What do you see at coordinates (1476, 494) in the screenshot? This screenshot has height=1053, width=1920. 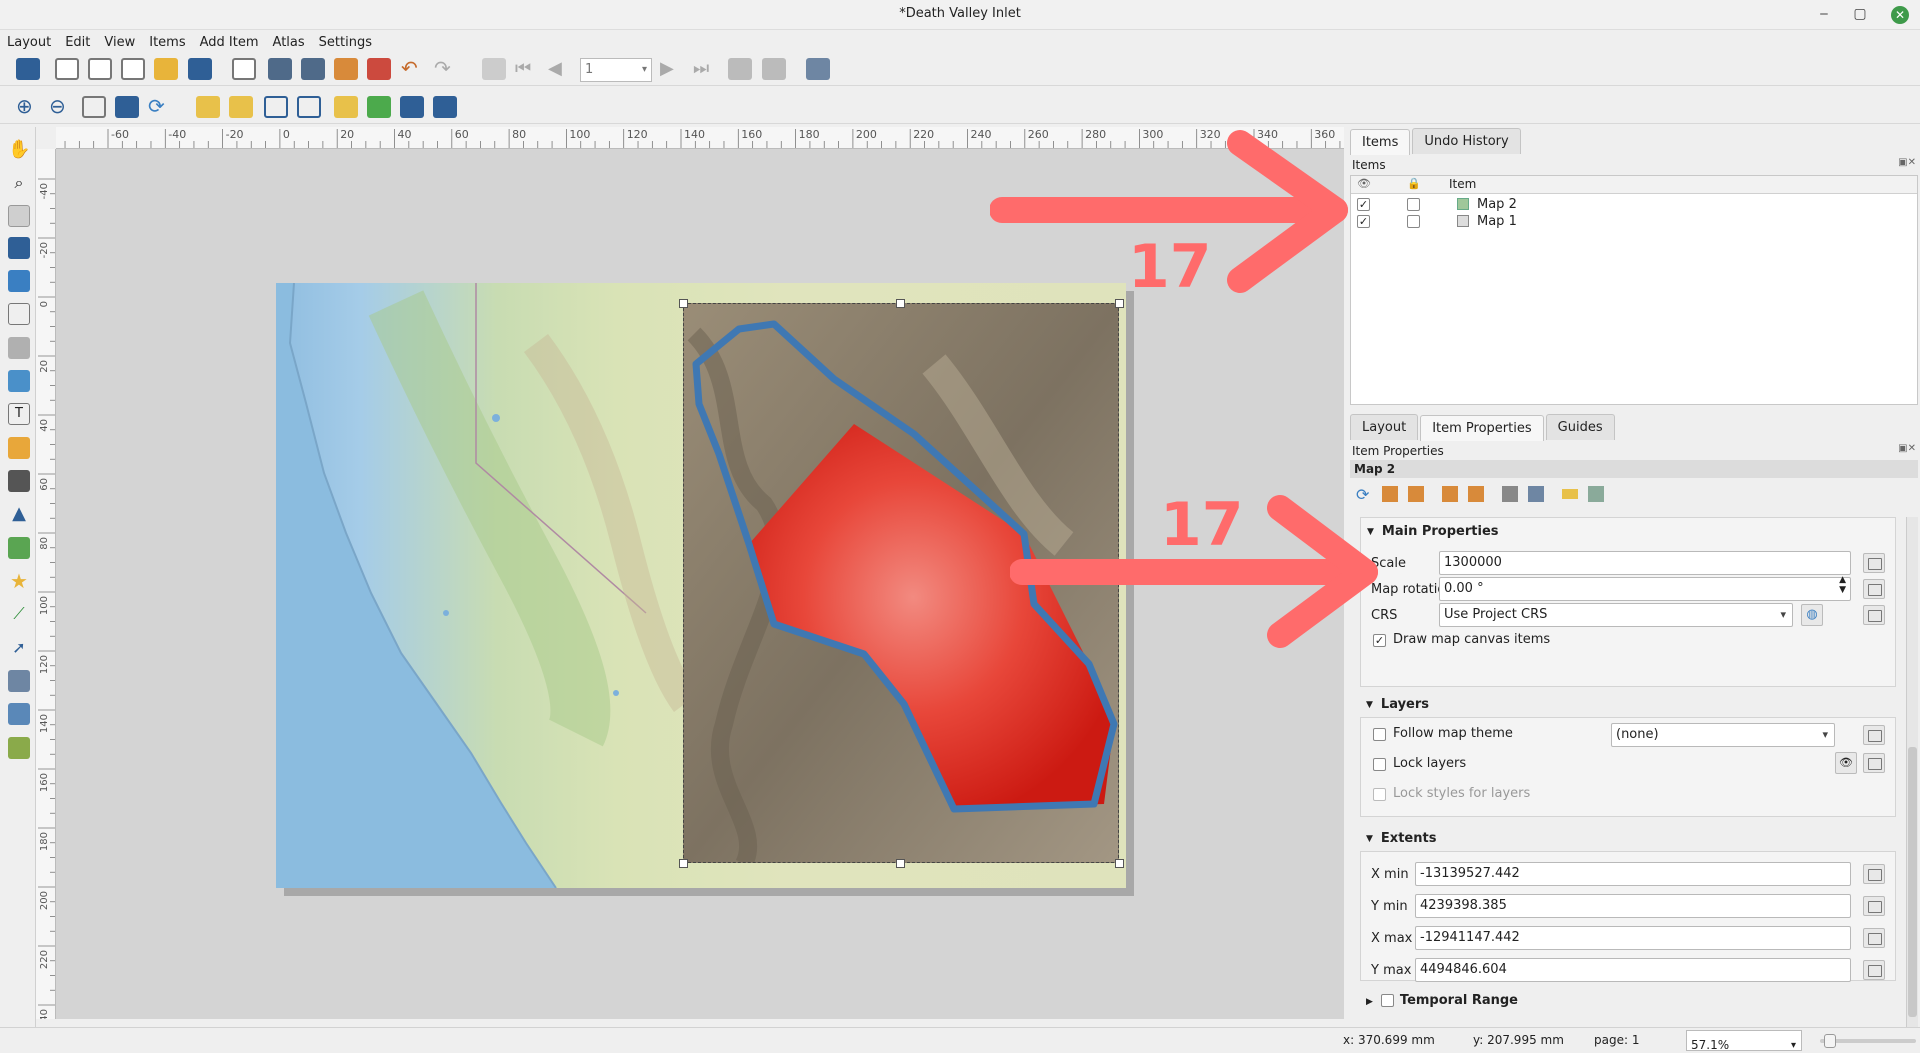 I see `view-scale-icon` at bounding box center [1476, 494].